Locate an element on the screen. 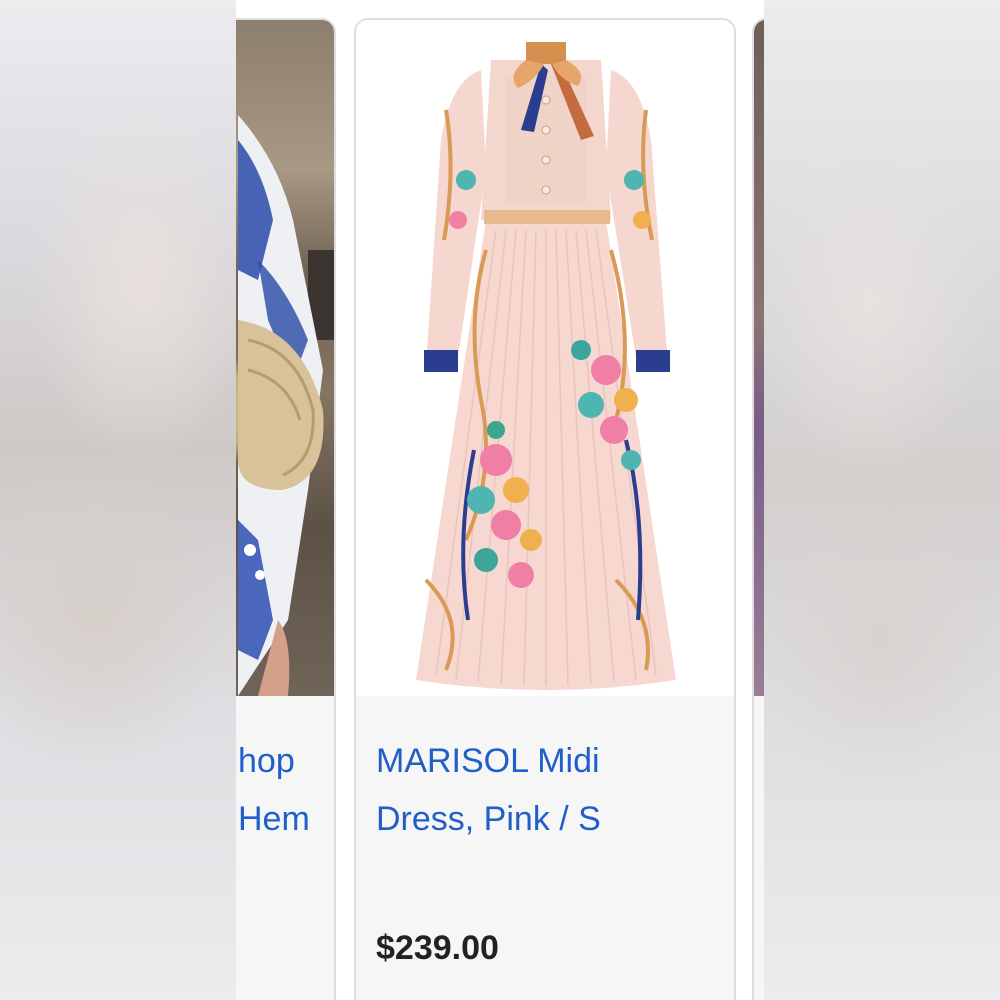 The height and width of the screenshot is (1000, 1000). product-image-left is located at coordinates (285, 358).